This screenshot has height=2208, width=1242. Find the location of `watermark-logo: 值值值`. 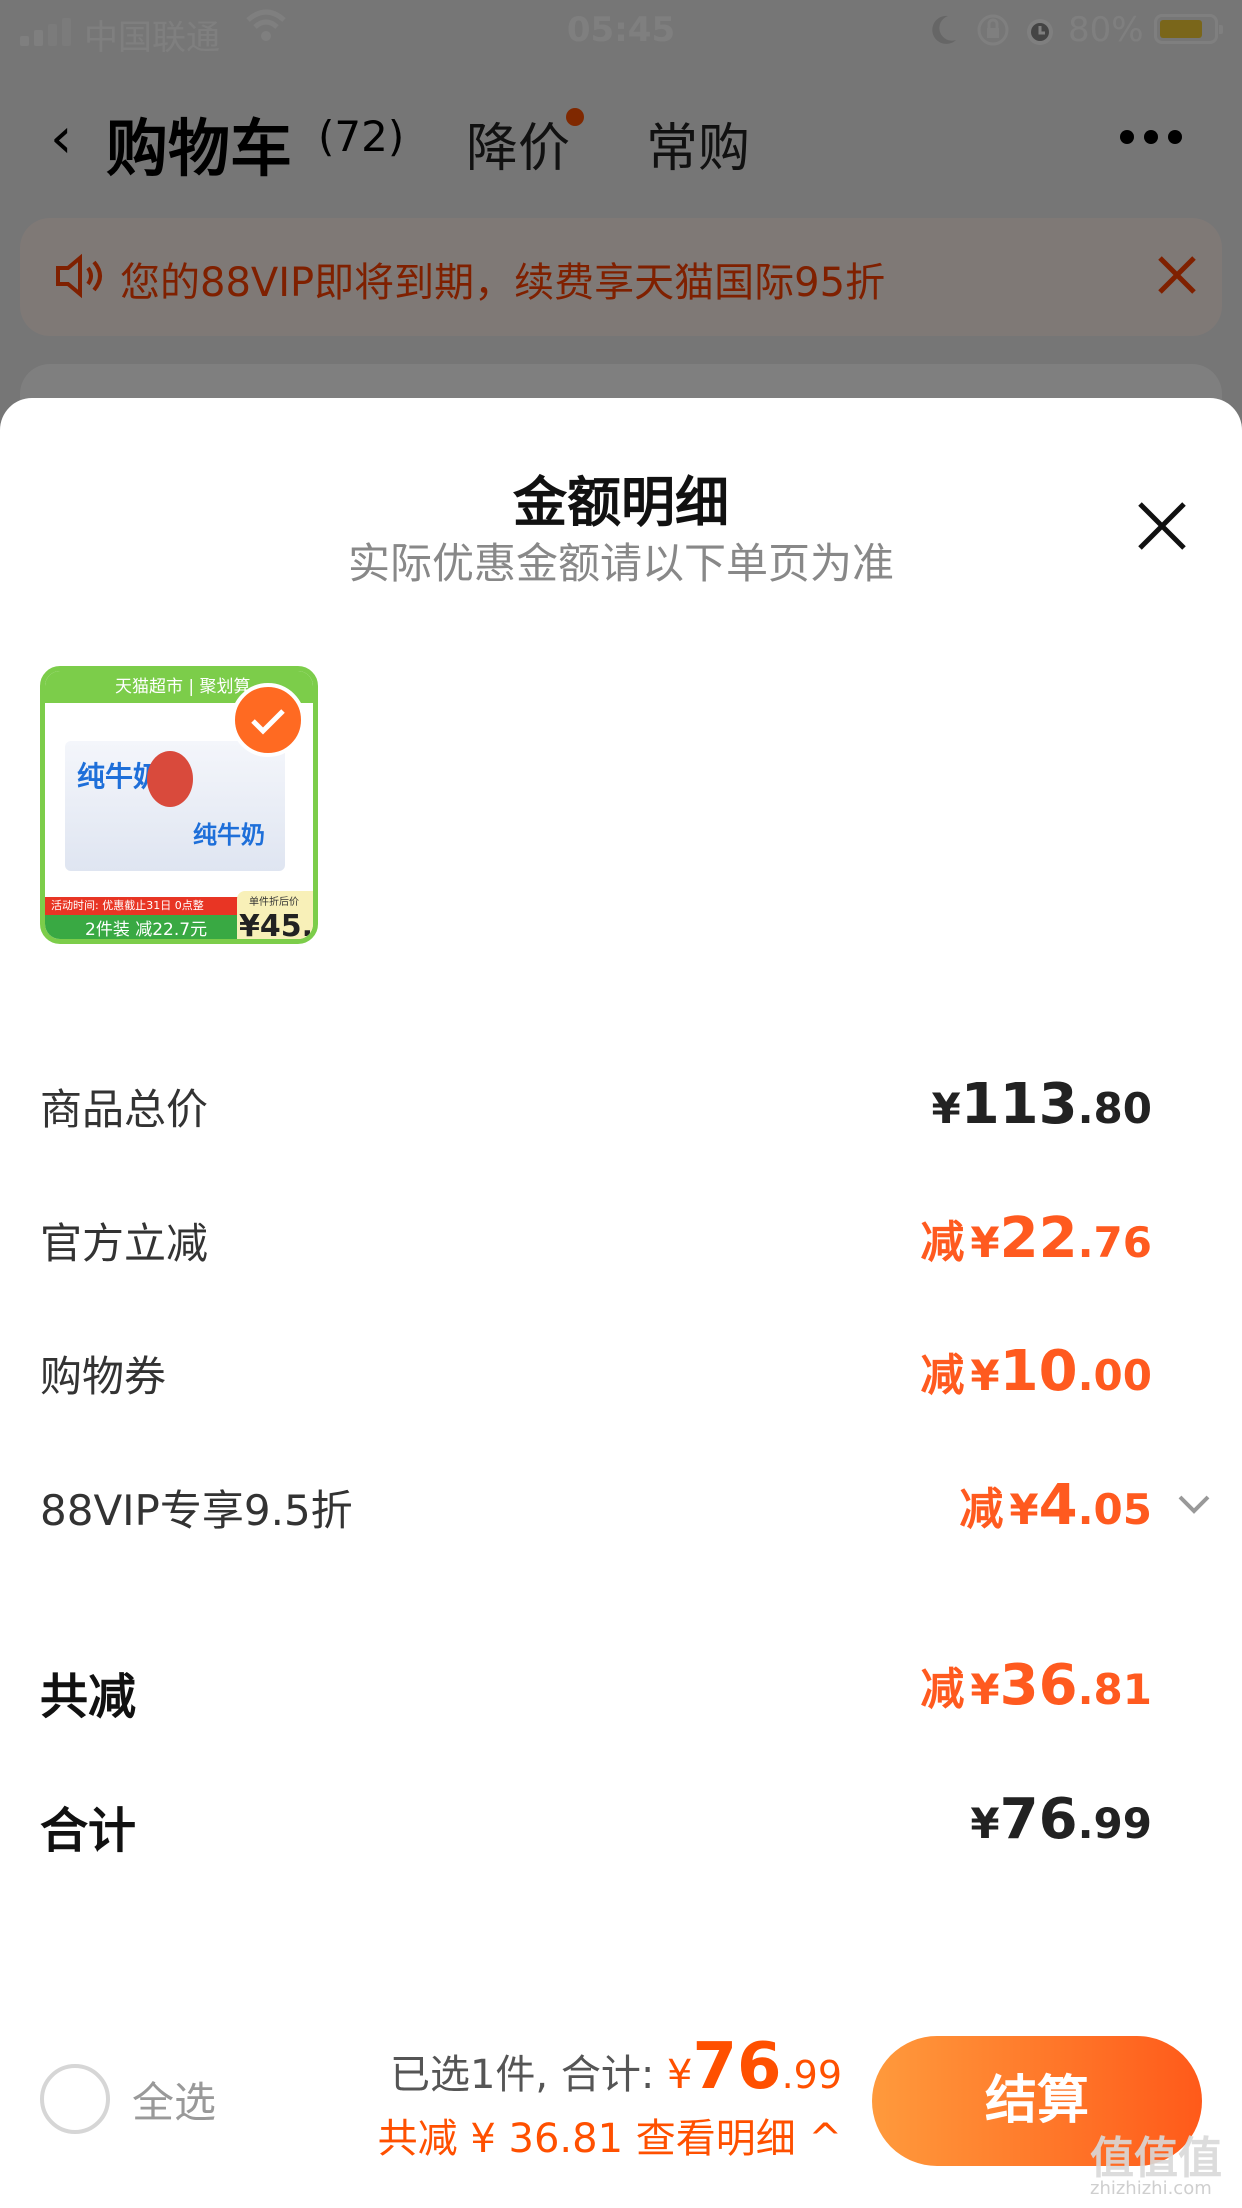

watermark-logo: 值值值 is located at coordinates (1156, 2158).